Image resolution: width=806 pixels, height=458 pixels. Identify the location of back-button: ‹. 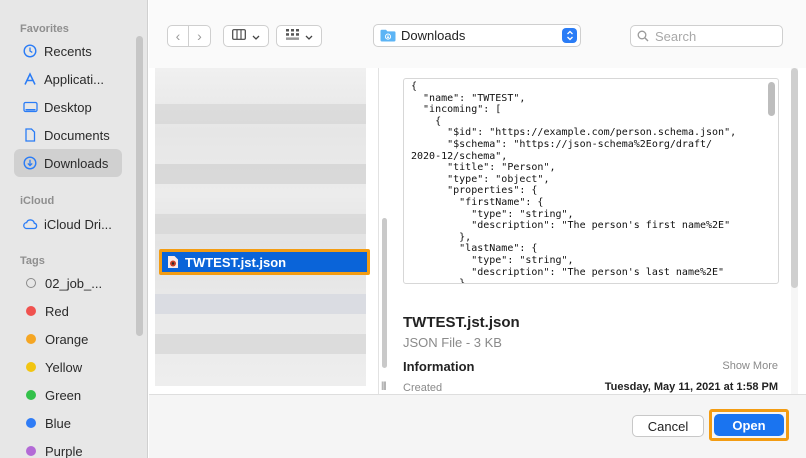
(178, 36).